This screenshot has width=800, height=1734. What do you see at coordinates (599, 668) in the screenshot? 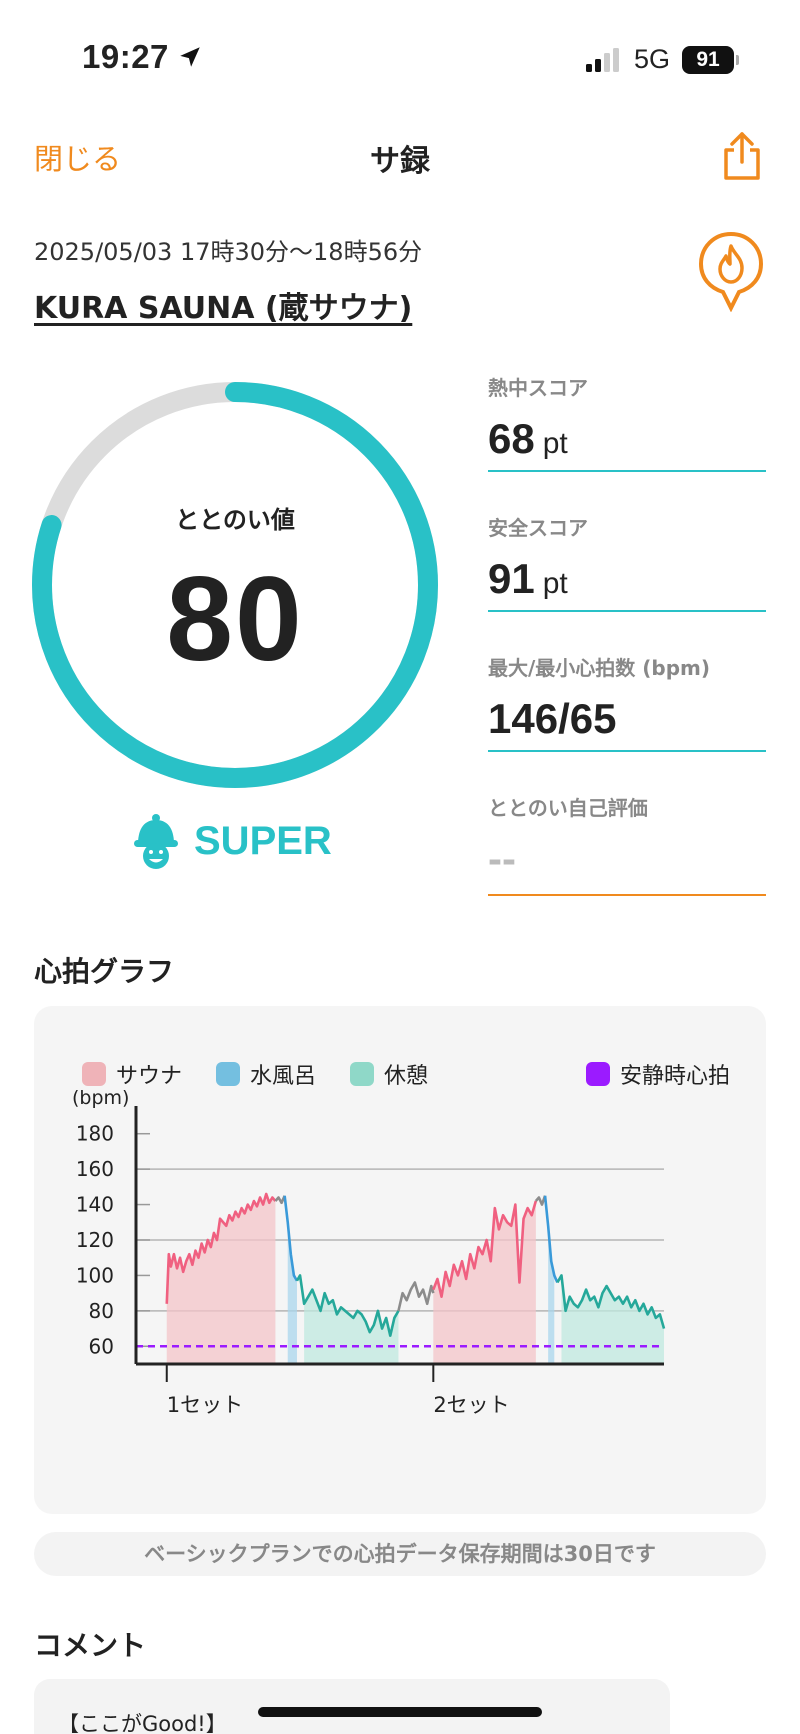
I see `metric-label: 最大/最小心拍数 (bpm)` at bounding box center [599, 668].